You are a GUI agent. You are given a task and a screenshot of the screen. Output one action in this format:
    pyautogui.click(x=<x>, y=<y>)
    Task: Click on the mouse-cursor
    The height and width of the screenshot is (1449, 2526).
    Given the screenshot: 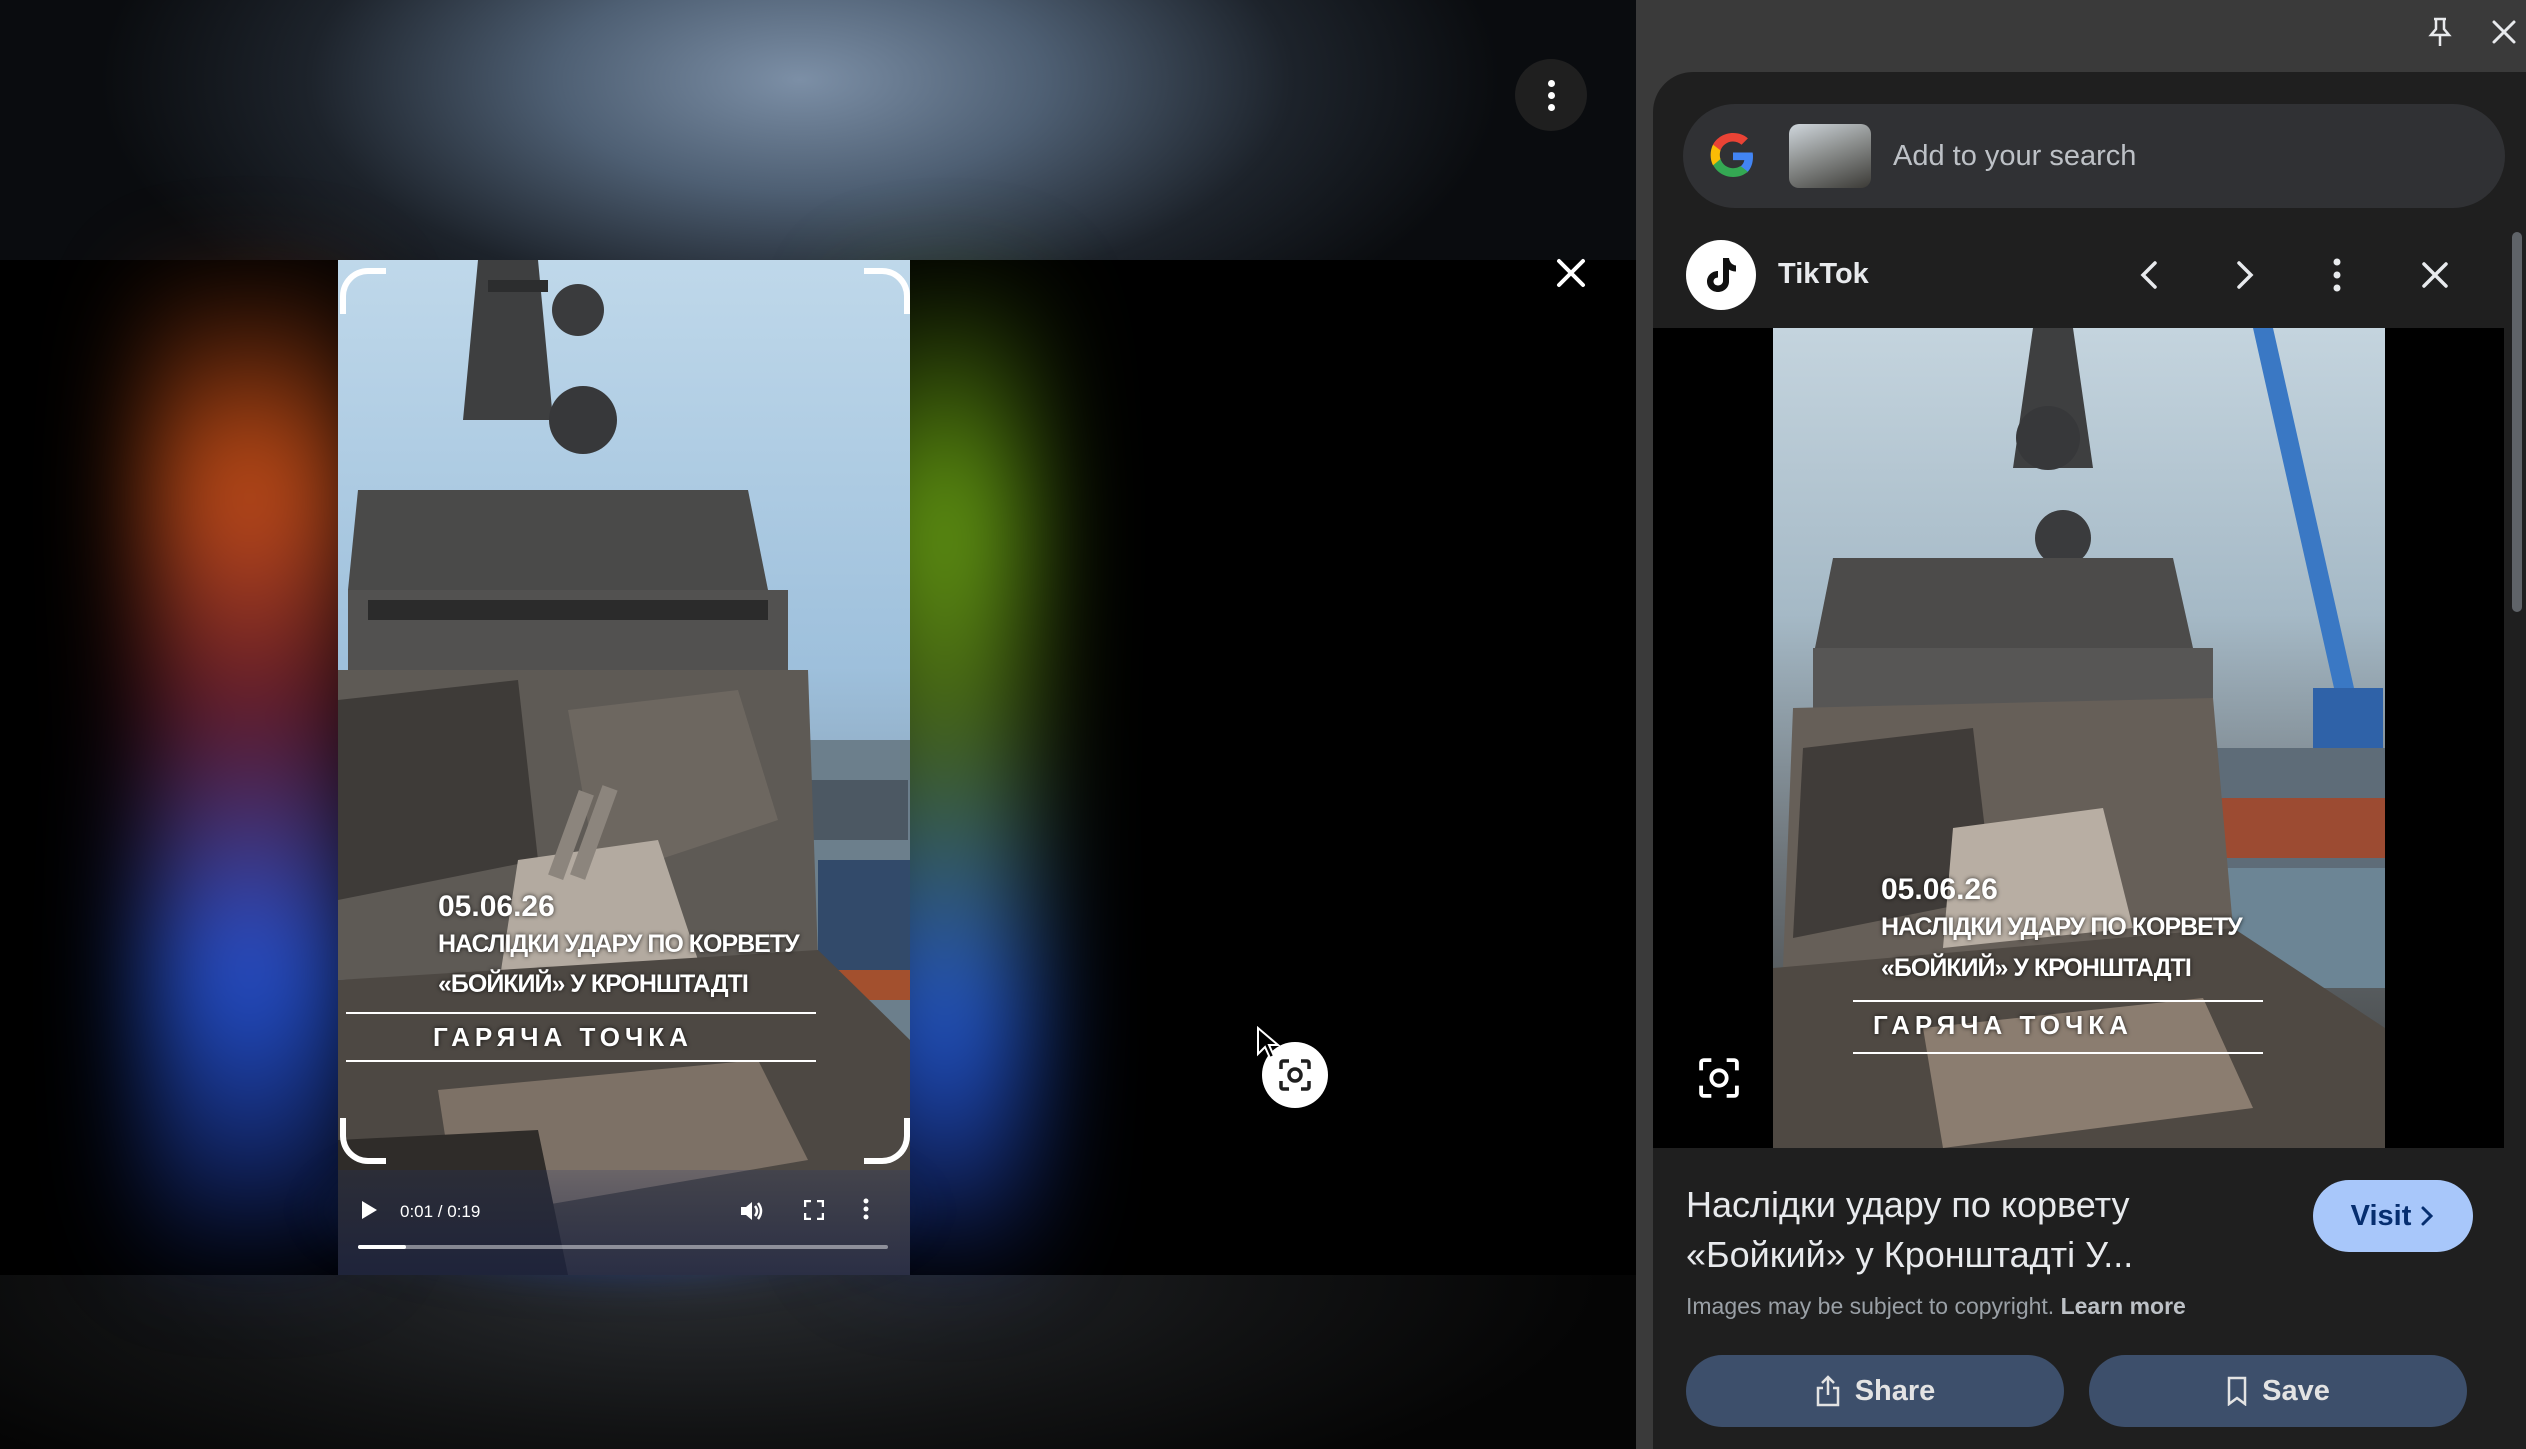 What is the action you would take?
    pyautogui.click(x=1268, y=1045)
    